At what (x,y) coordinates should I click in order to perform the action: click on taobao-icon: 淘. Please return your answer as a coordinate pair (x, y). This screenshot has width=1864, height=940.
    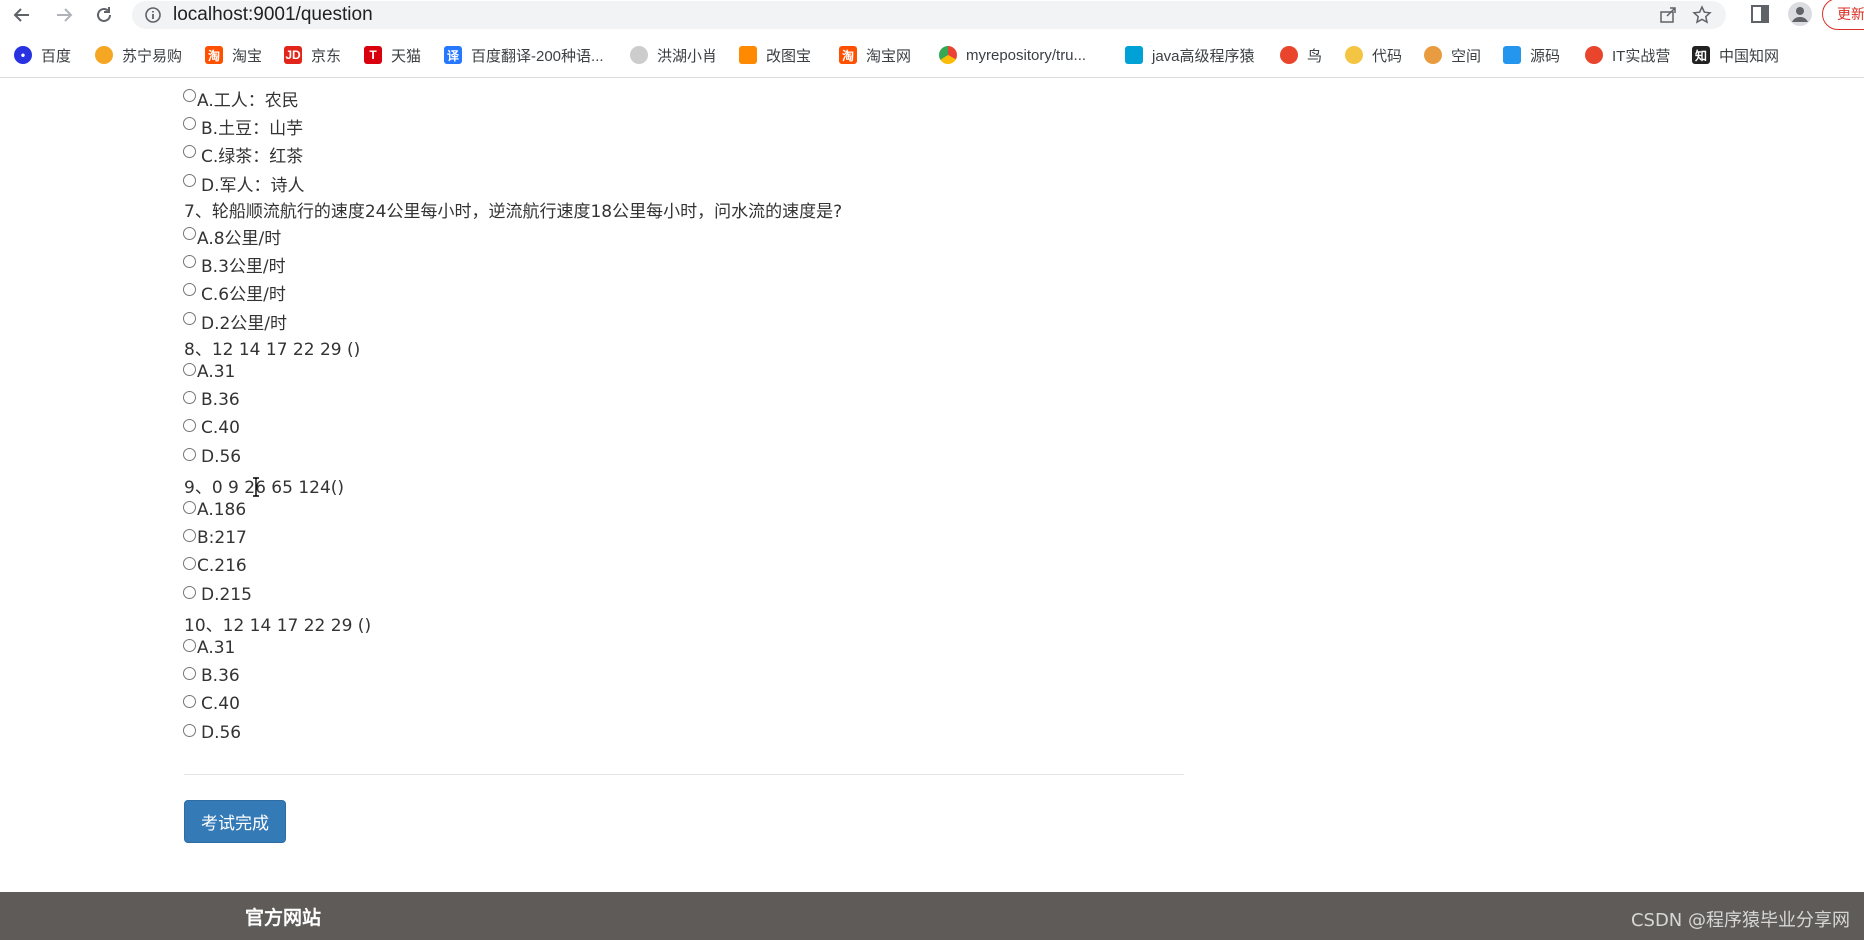
    Looking at the image, I should click on (848, 55).